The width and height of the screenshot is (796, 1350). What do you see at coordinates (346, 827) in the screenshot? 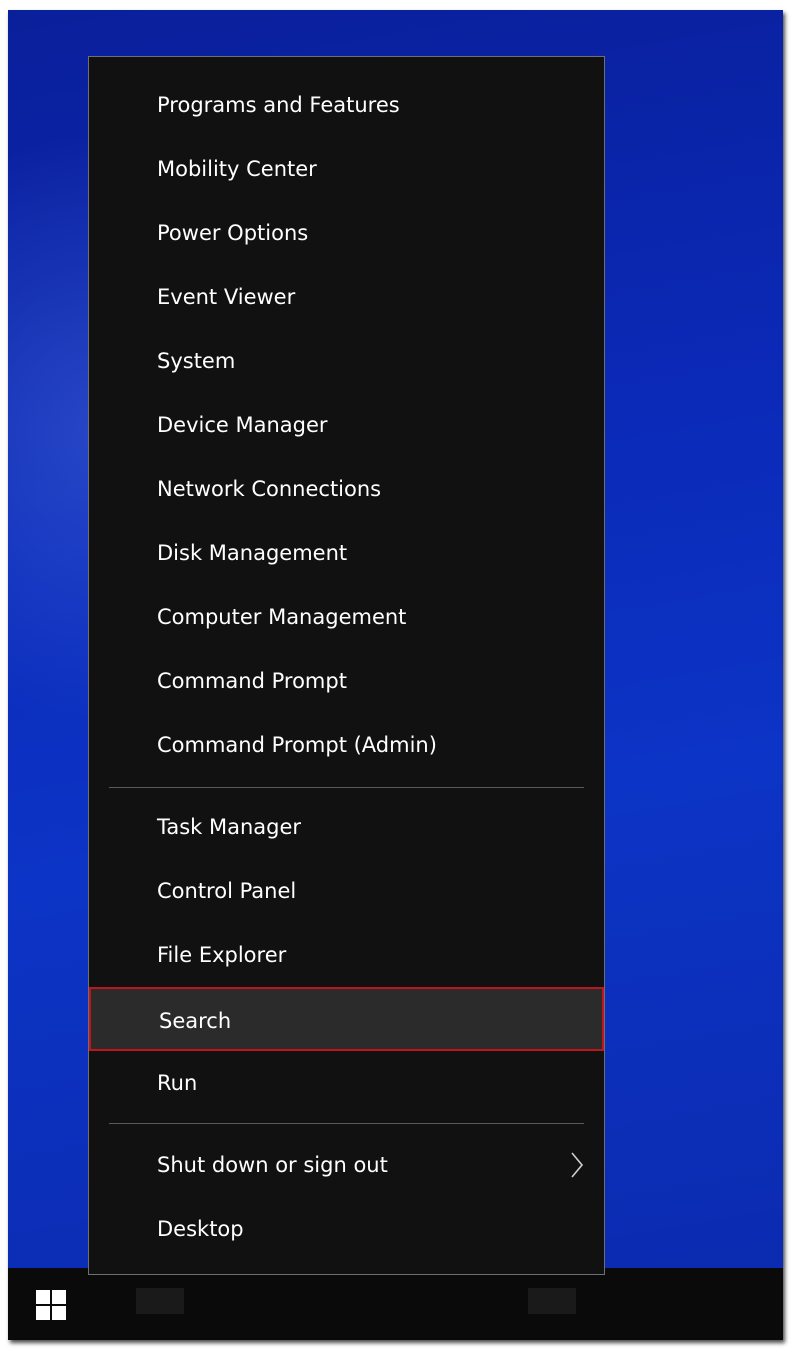
I see `menu-item-task-manager: Task Manager` at bounding box center [346, 827].